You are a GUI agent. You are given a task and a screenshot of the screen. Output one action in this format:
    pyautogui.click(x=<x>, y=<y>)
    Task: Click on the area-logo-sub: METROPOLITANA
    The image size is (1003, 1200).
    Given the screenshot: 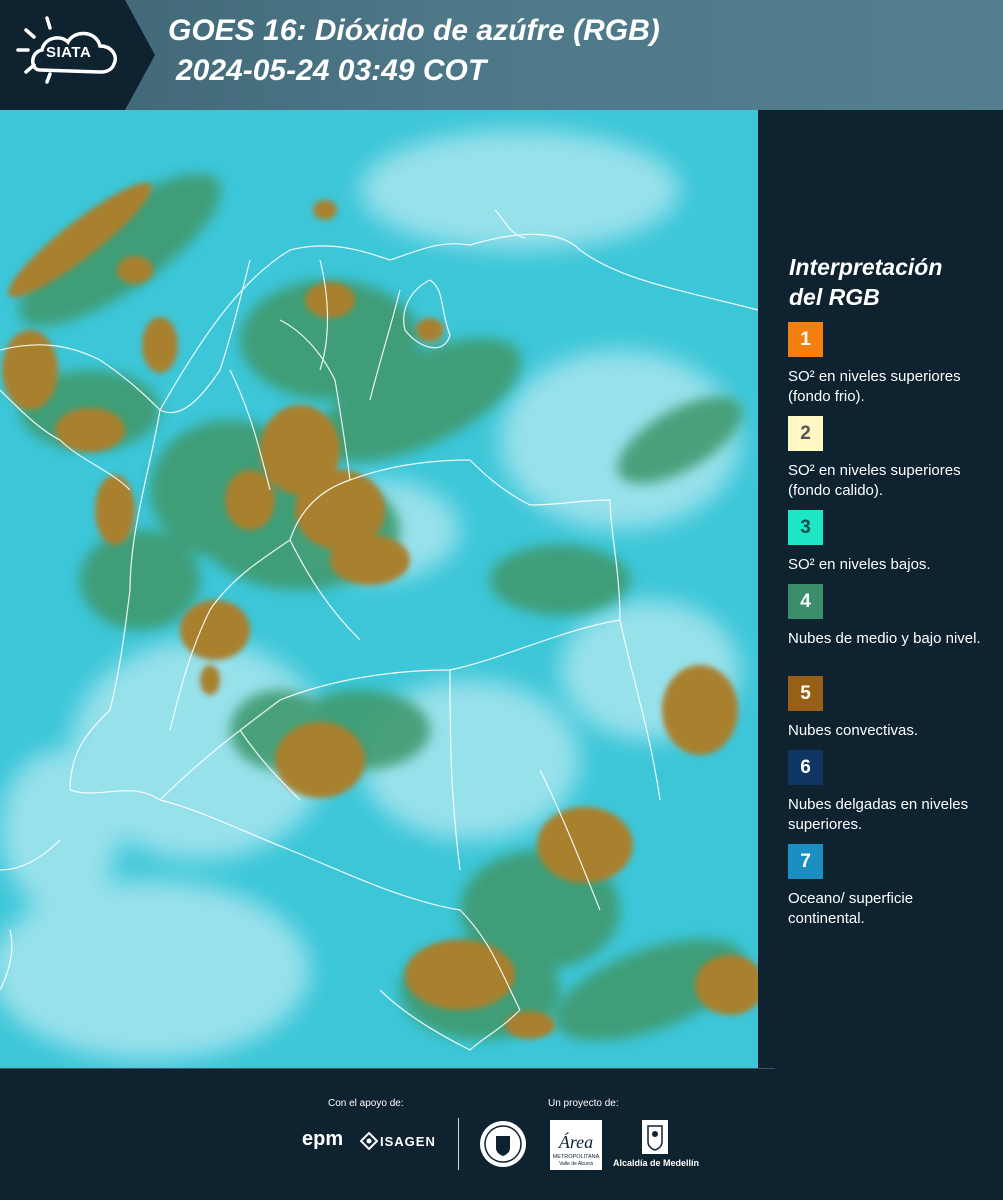 What is the action you would take?
    pyautogui.click(x=576, y=1157)
    